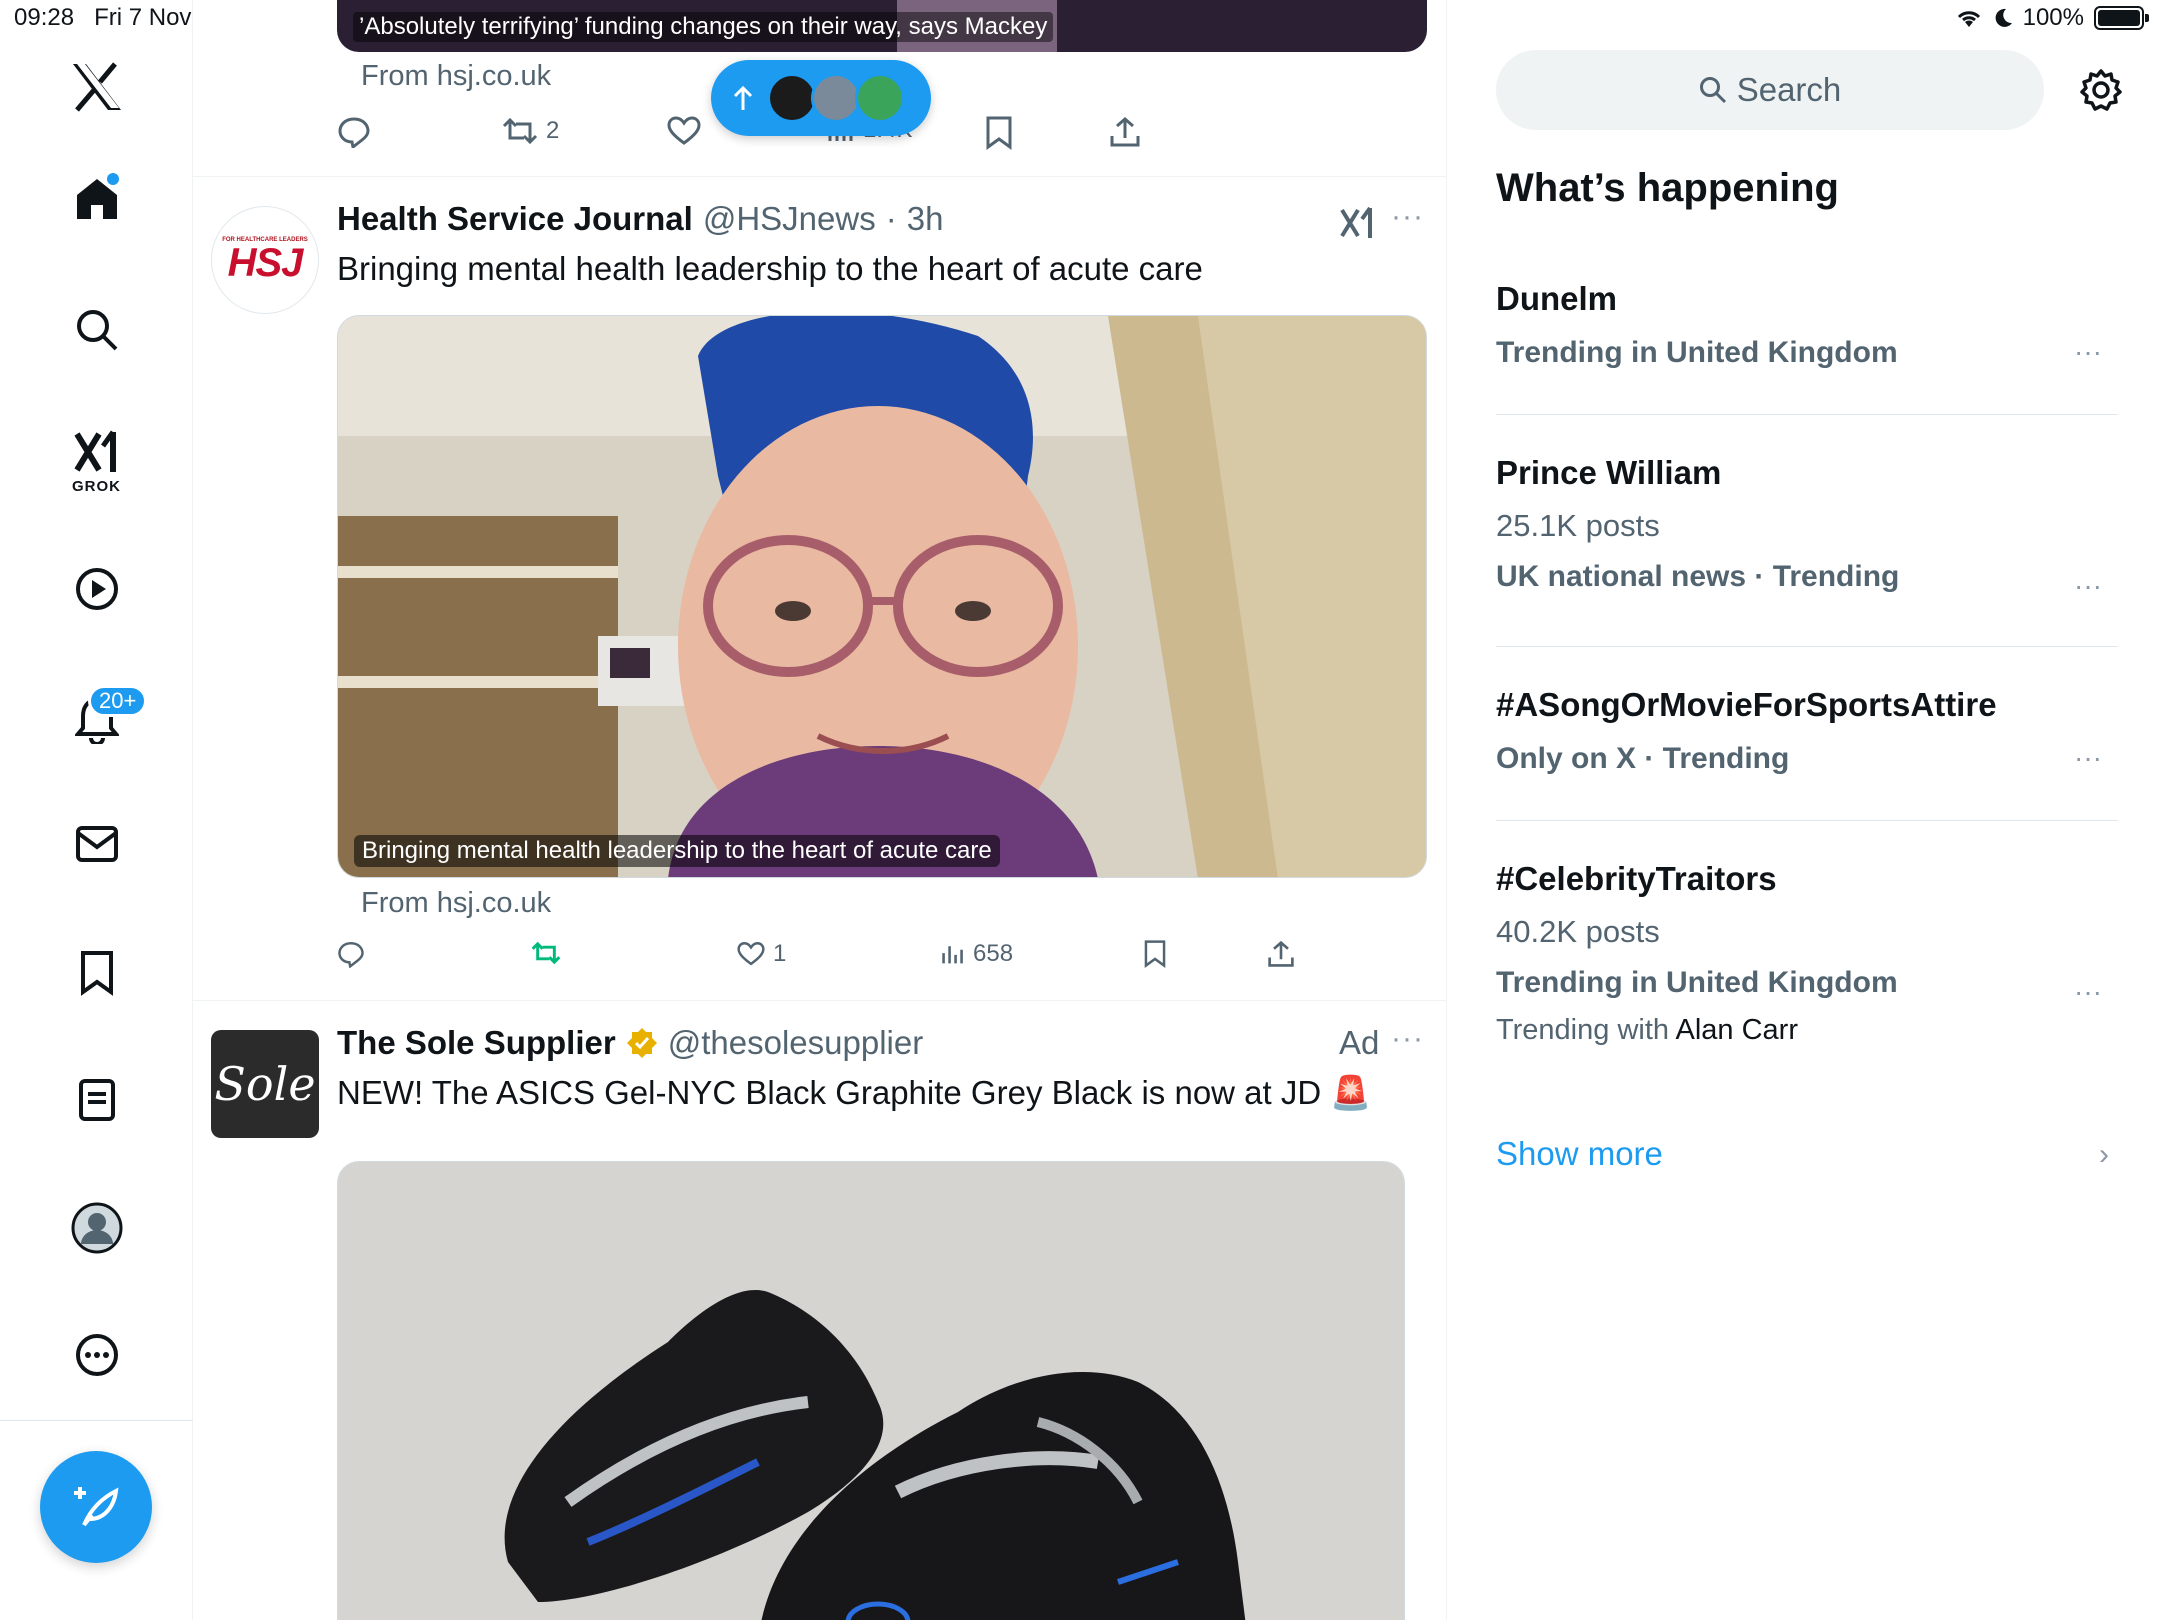 The image size is (2160, 1620). What do you see at coordinates (553, 130) in the screenshot?
I see `retweet-count: 2` at bounding box center [553, 130].